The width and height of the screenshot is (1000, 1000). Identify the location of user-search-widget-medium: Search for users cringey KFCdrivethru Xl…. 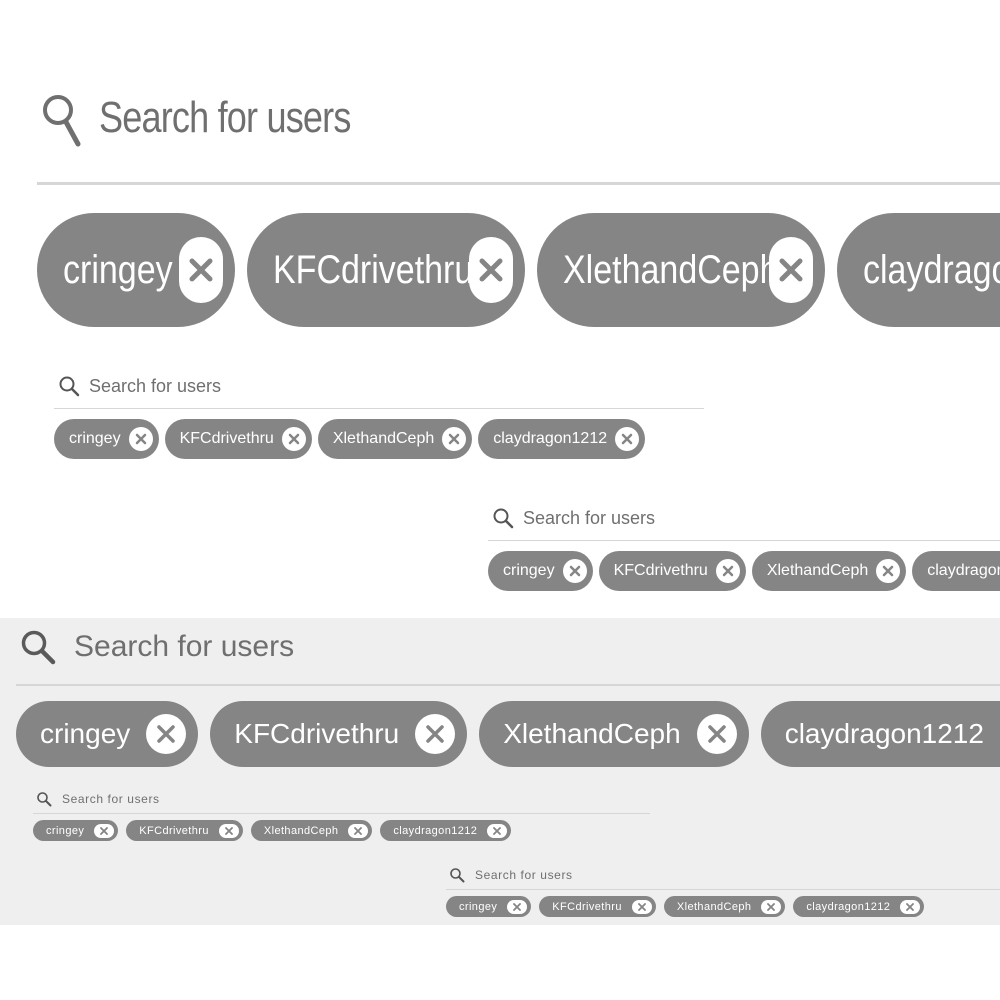
(508, 697).